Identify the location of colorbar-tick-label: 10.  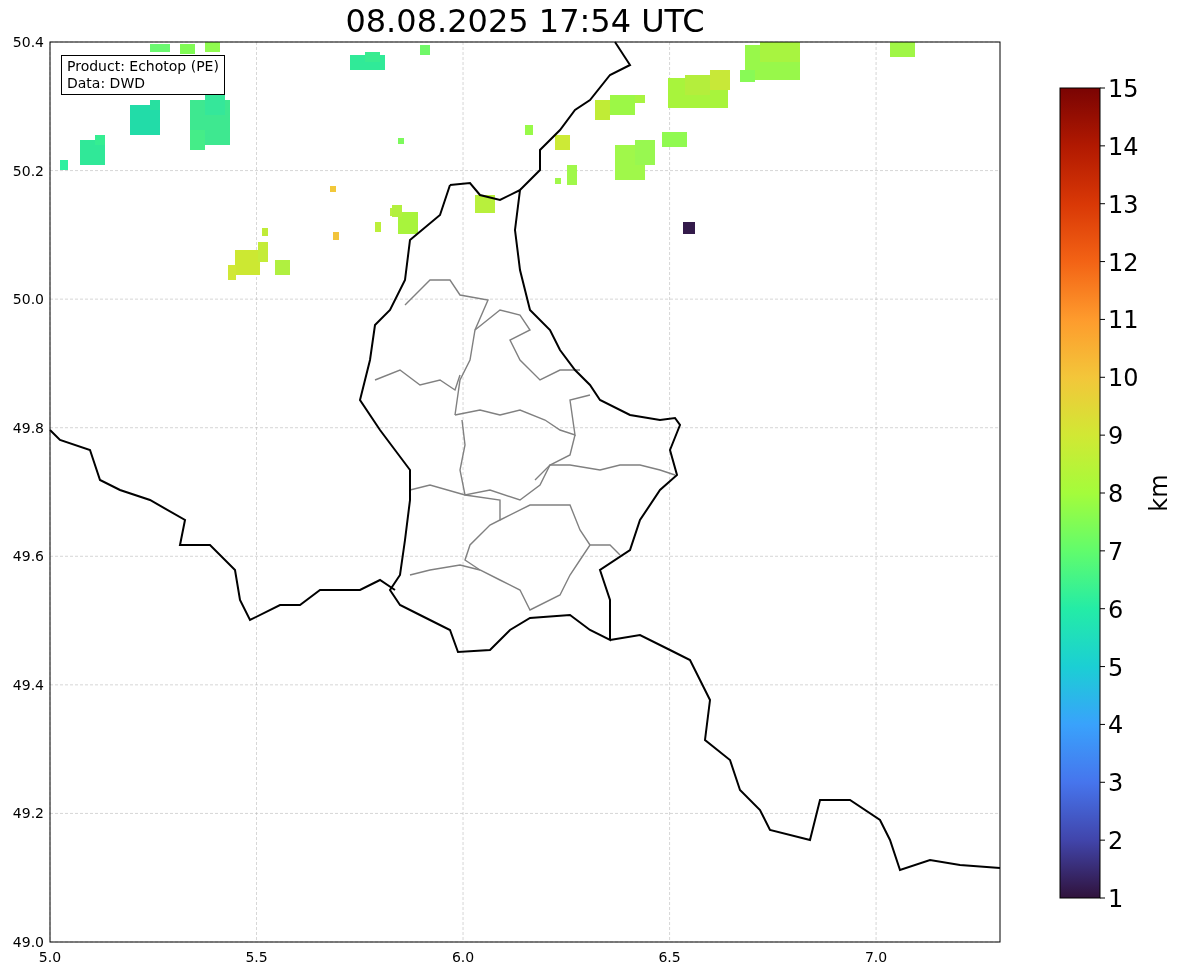
(1123, 378).